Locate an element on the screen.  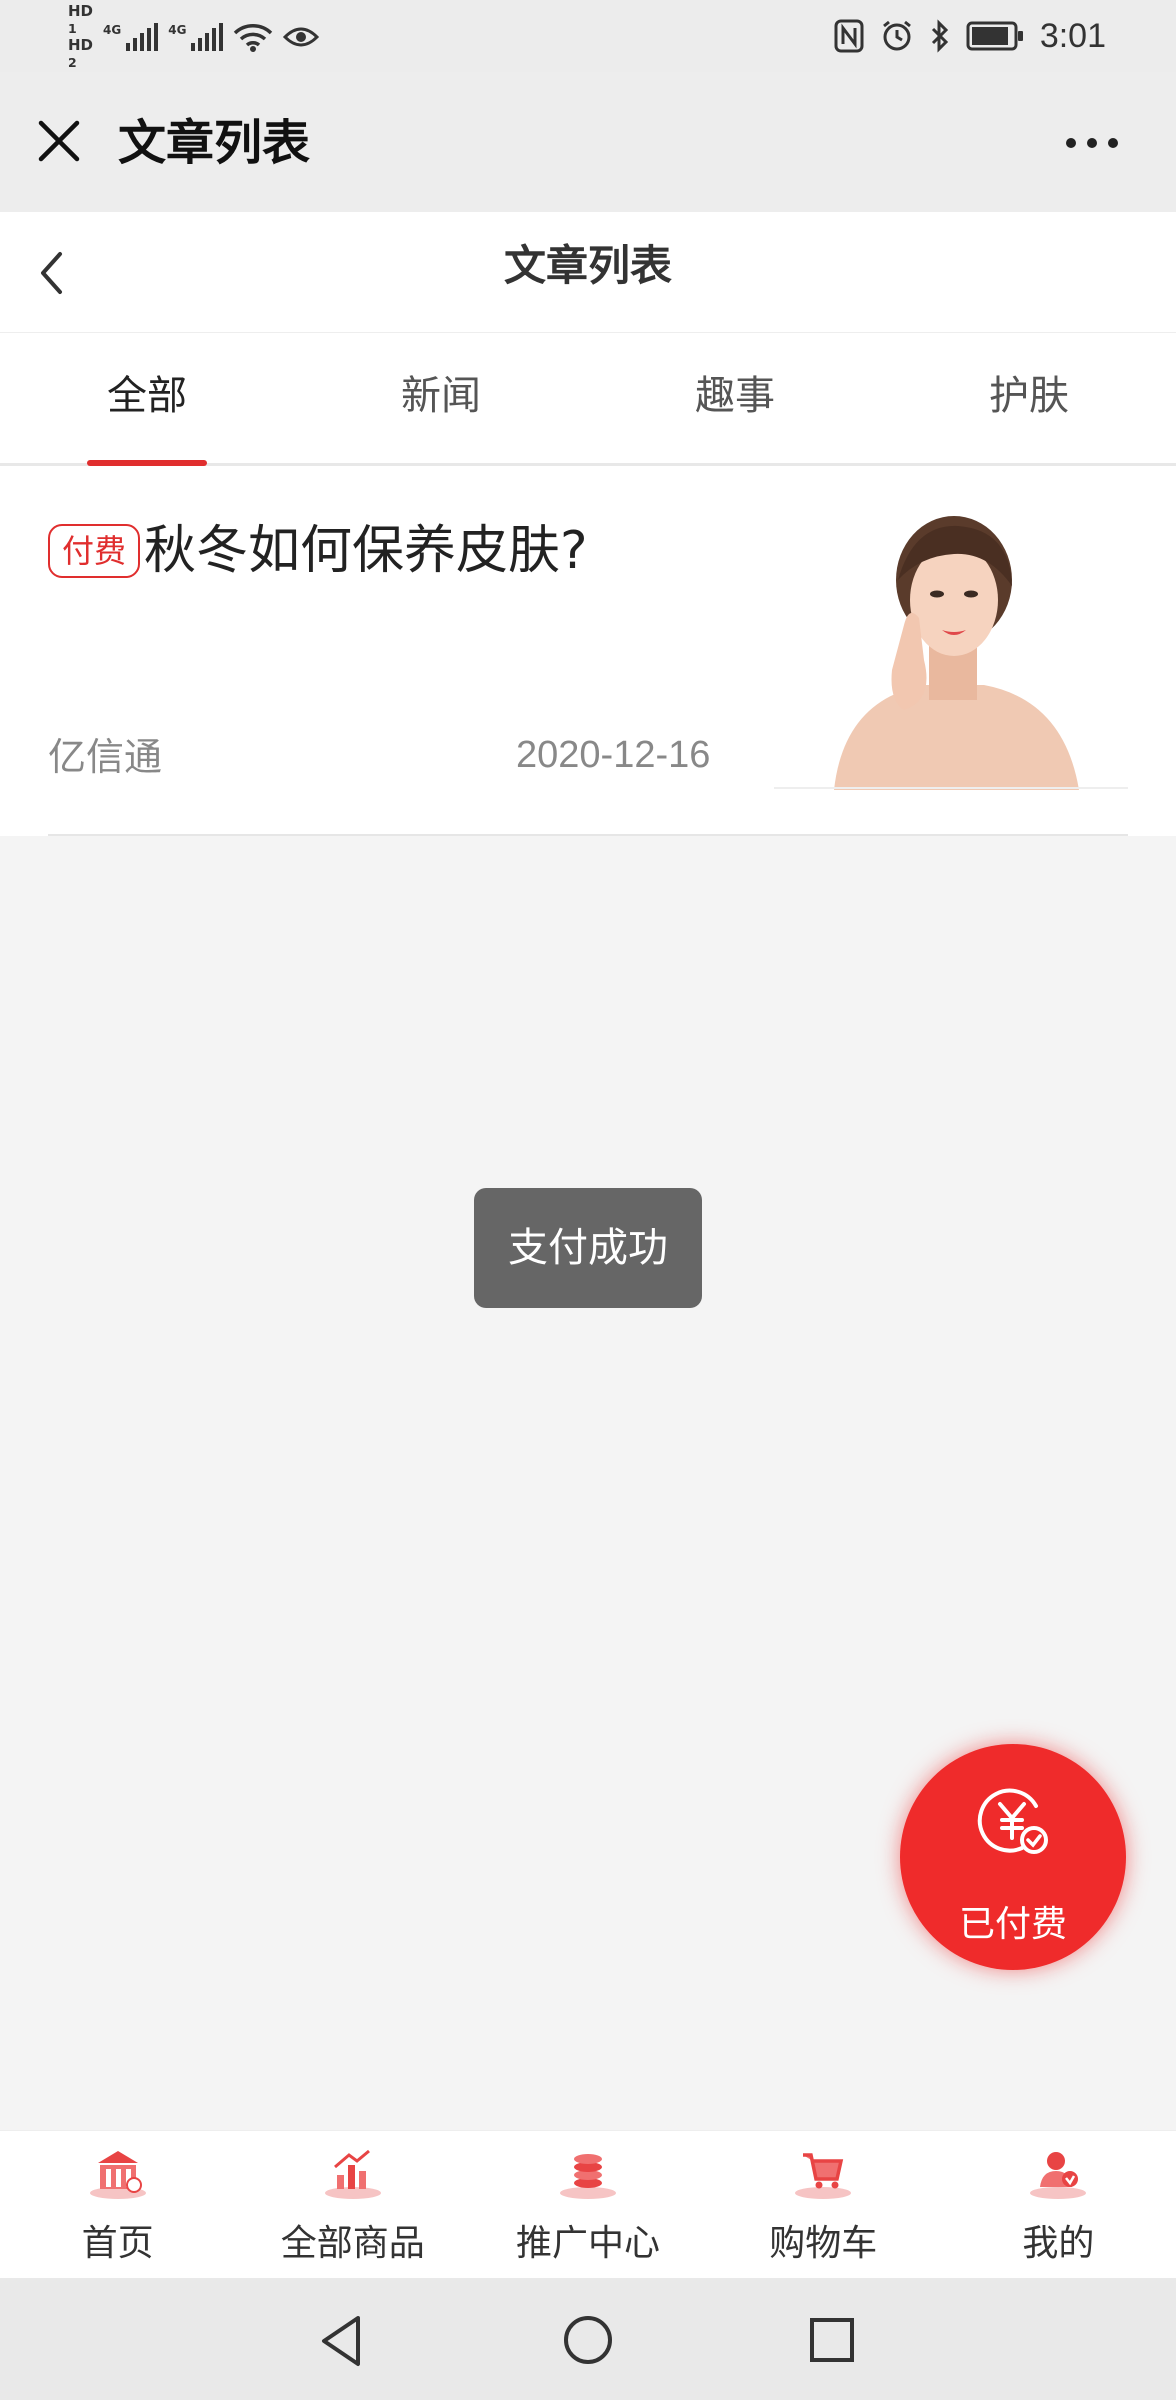
article-thumbnail is located at coordinates (951, 645).